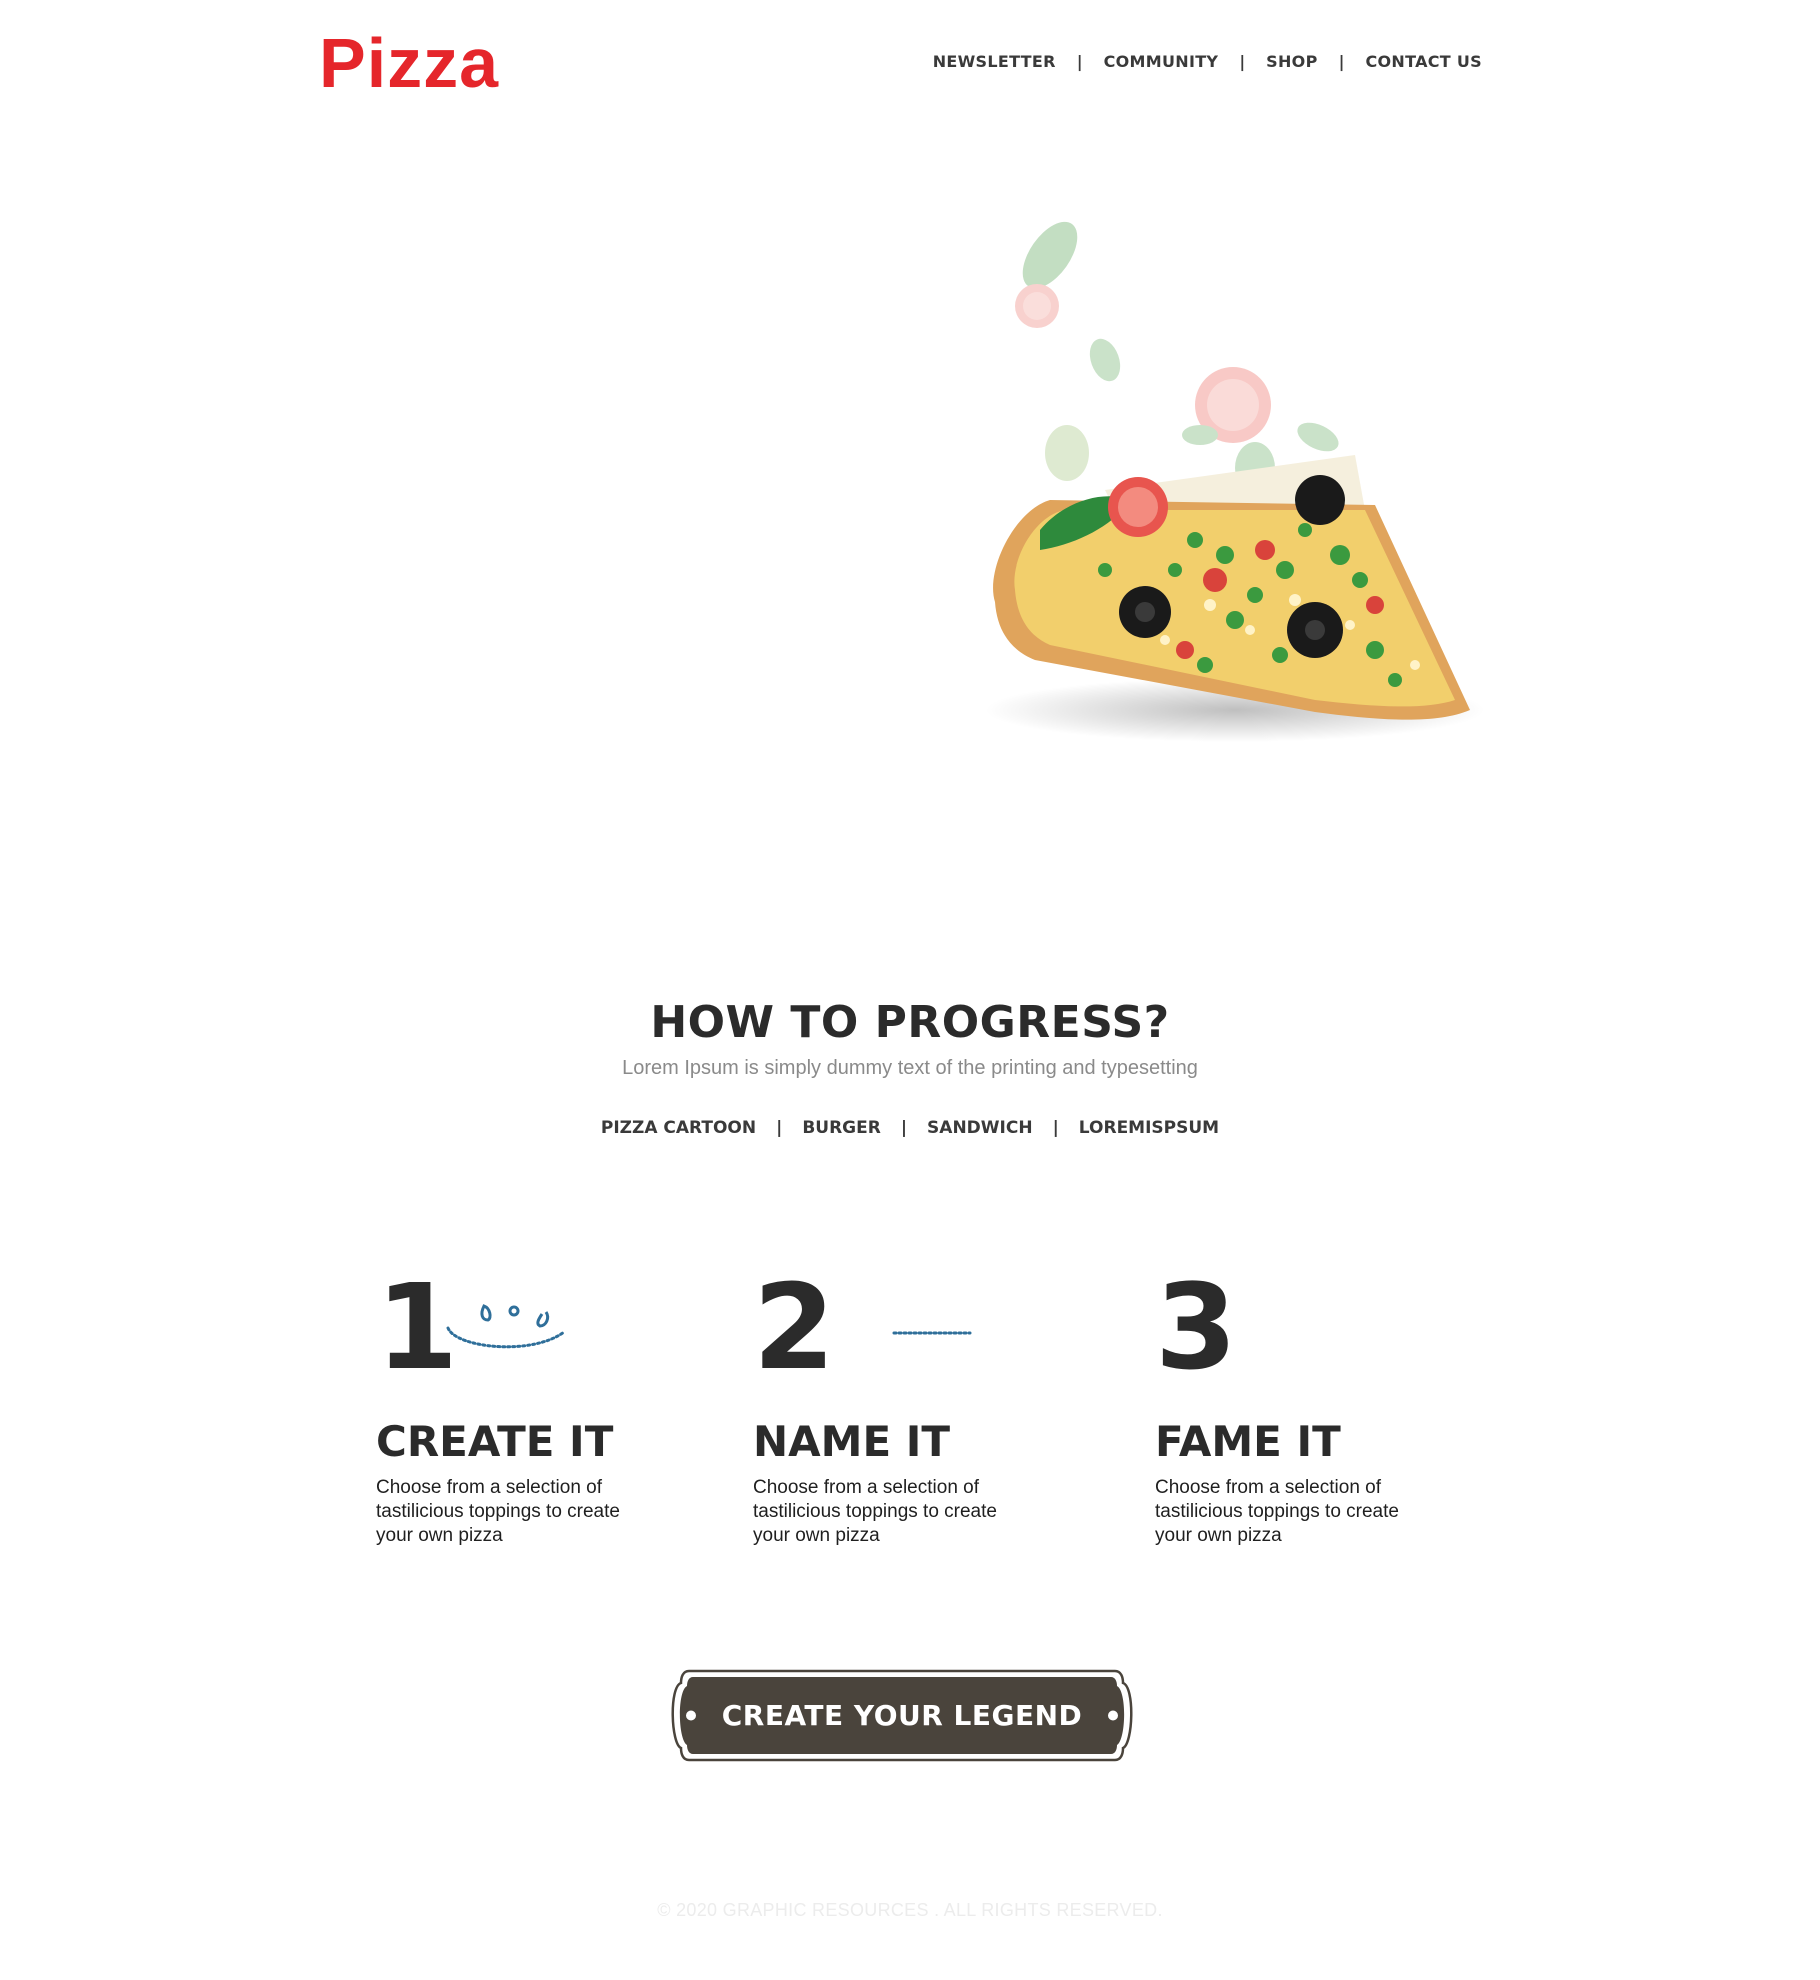  What do you see at coordinates (1190, 365) in the screenshot?
I see `falling-toppings` at bounding box center [1190, 365].